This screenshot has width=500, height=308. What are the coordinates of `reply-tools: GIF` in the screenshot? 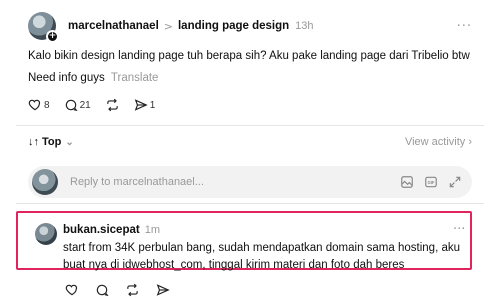 It's located at (431, 182).